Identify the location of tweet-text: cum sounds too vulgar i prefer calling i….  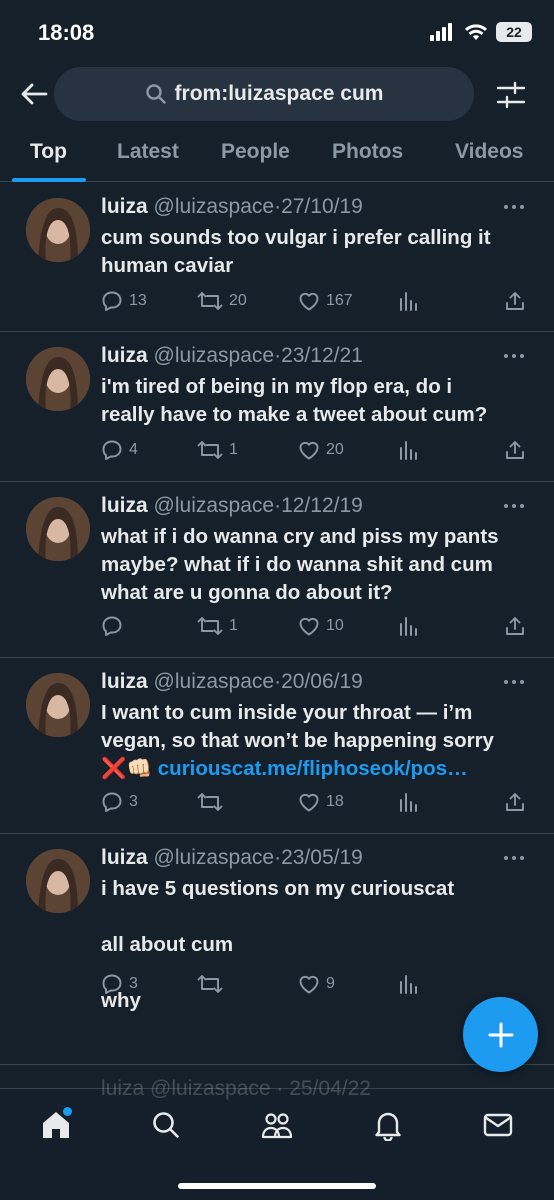
(316, 252).